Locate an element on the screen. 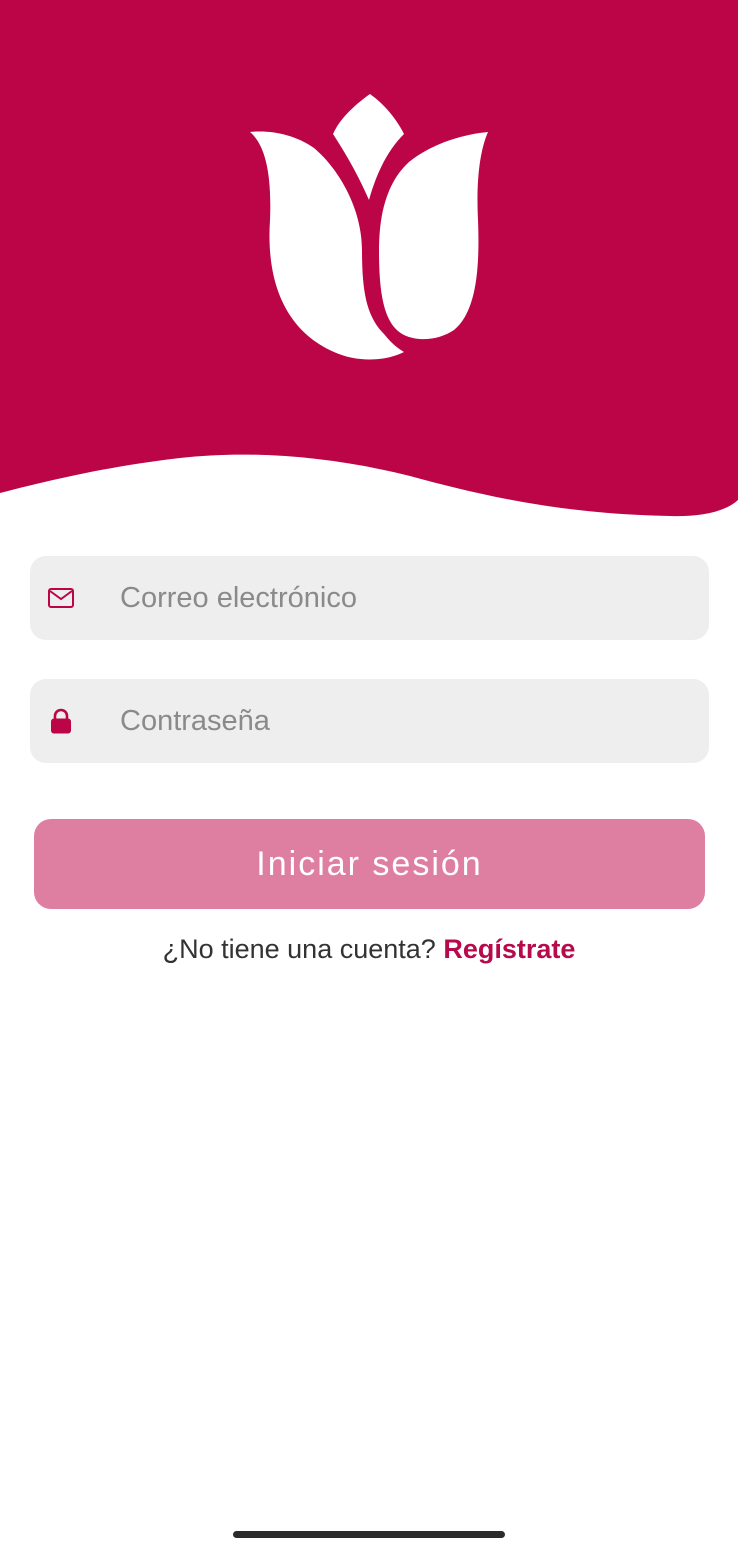 The width and height of the screenshot is (738, 1551). signup-prompt: ¿No tiene una cuenta? is located at coordinates (299, 949).